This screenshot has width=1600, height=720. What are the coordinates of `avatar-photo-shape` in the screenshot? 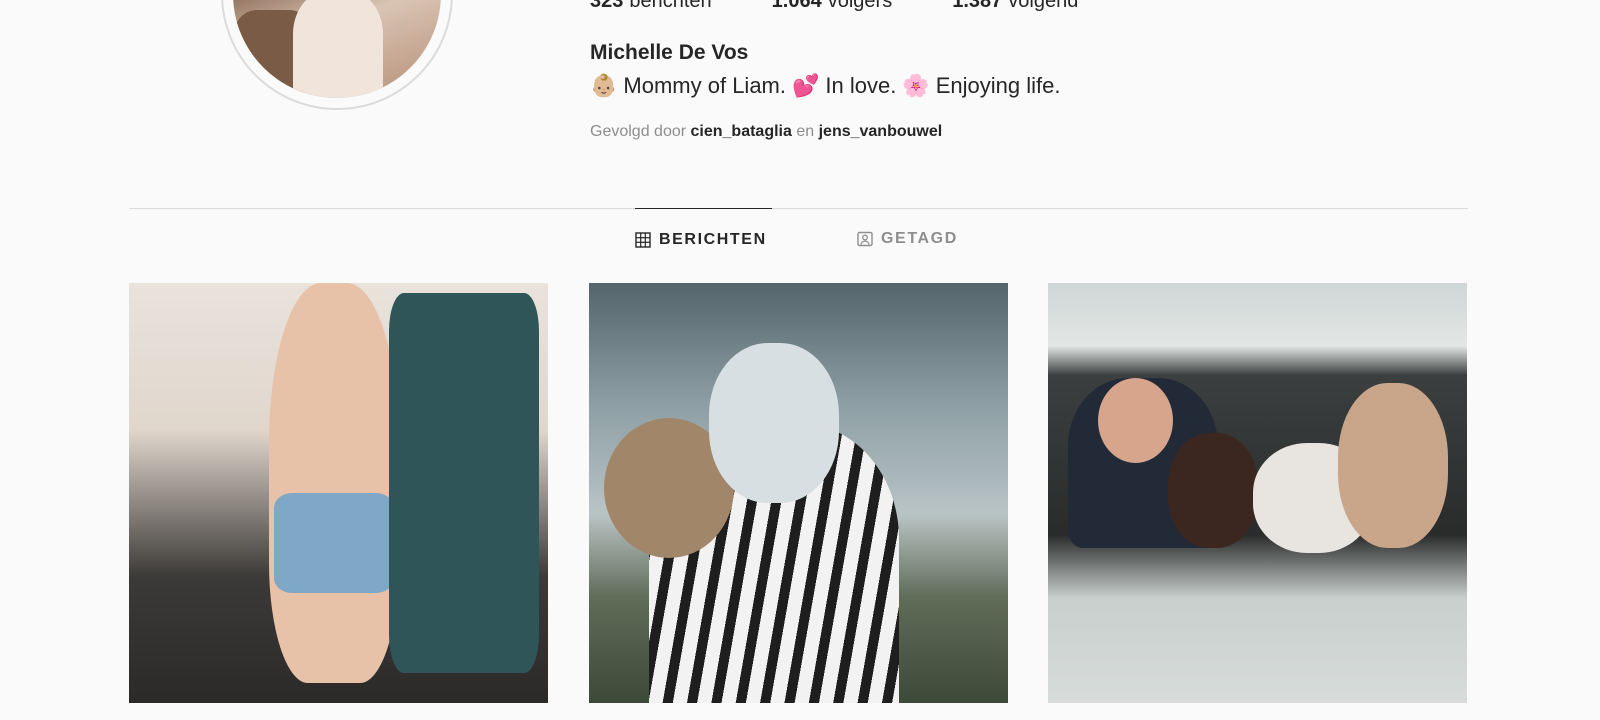 It's located at (338, 49).